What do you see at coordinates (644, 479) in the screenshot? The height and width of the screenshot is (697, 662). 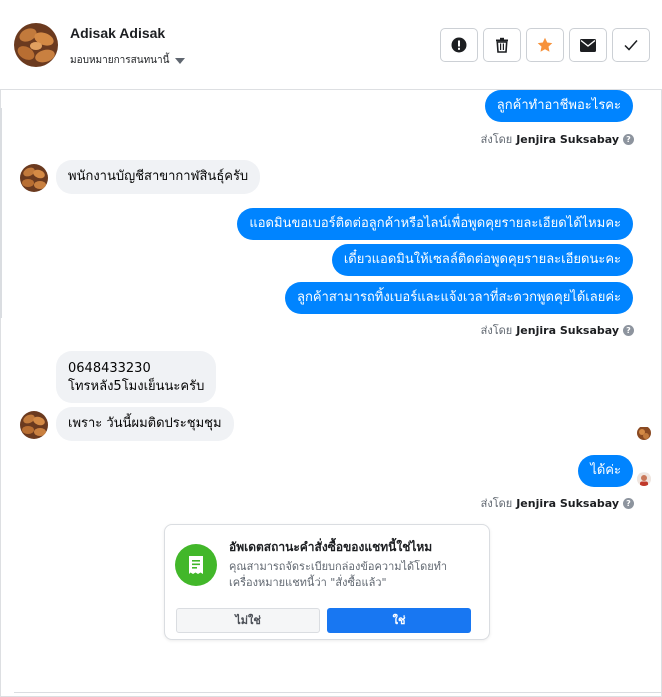 I see `agent-avatar-icon` at bounding box center [644, 479].